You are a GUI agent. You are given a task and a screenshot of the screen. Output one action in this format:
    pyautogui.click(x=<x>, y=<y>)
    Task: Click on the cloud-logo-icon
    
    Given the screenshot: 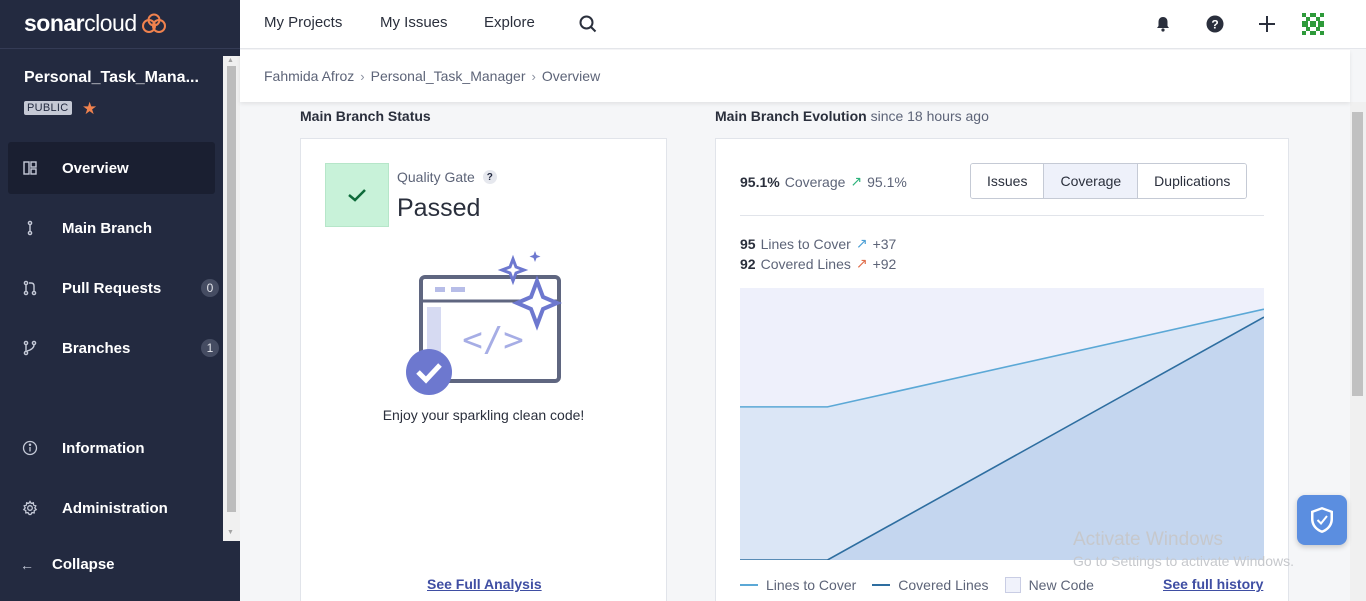 What is the action you would take?
    pyautogui.click(x=153, y=23)
    